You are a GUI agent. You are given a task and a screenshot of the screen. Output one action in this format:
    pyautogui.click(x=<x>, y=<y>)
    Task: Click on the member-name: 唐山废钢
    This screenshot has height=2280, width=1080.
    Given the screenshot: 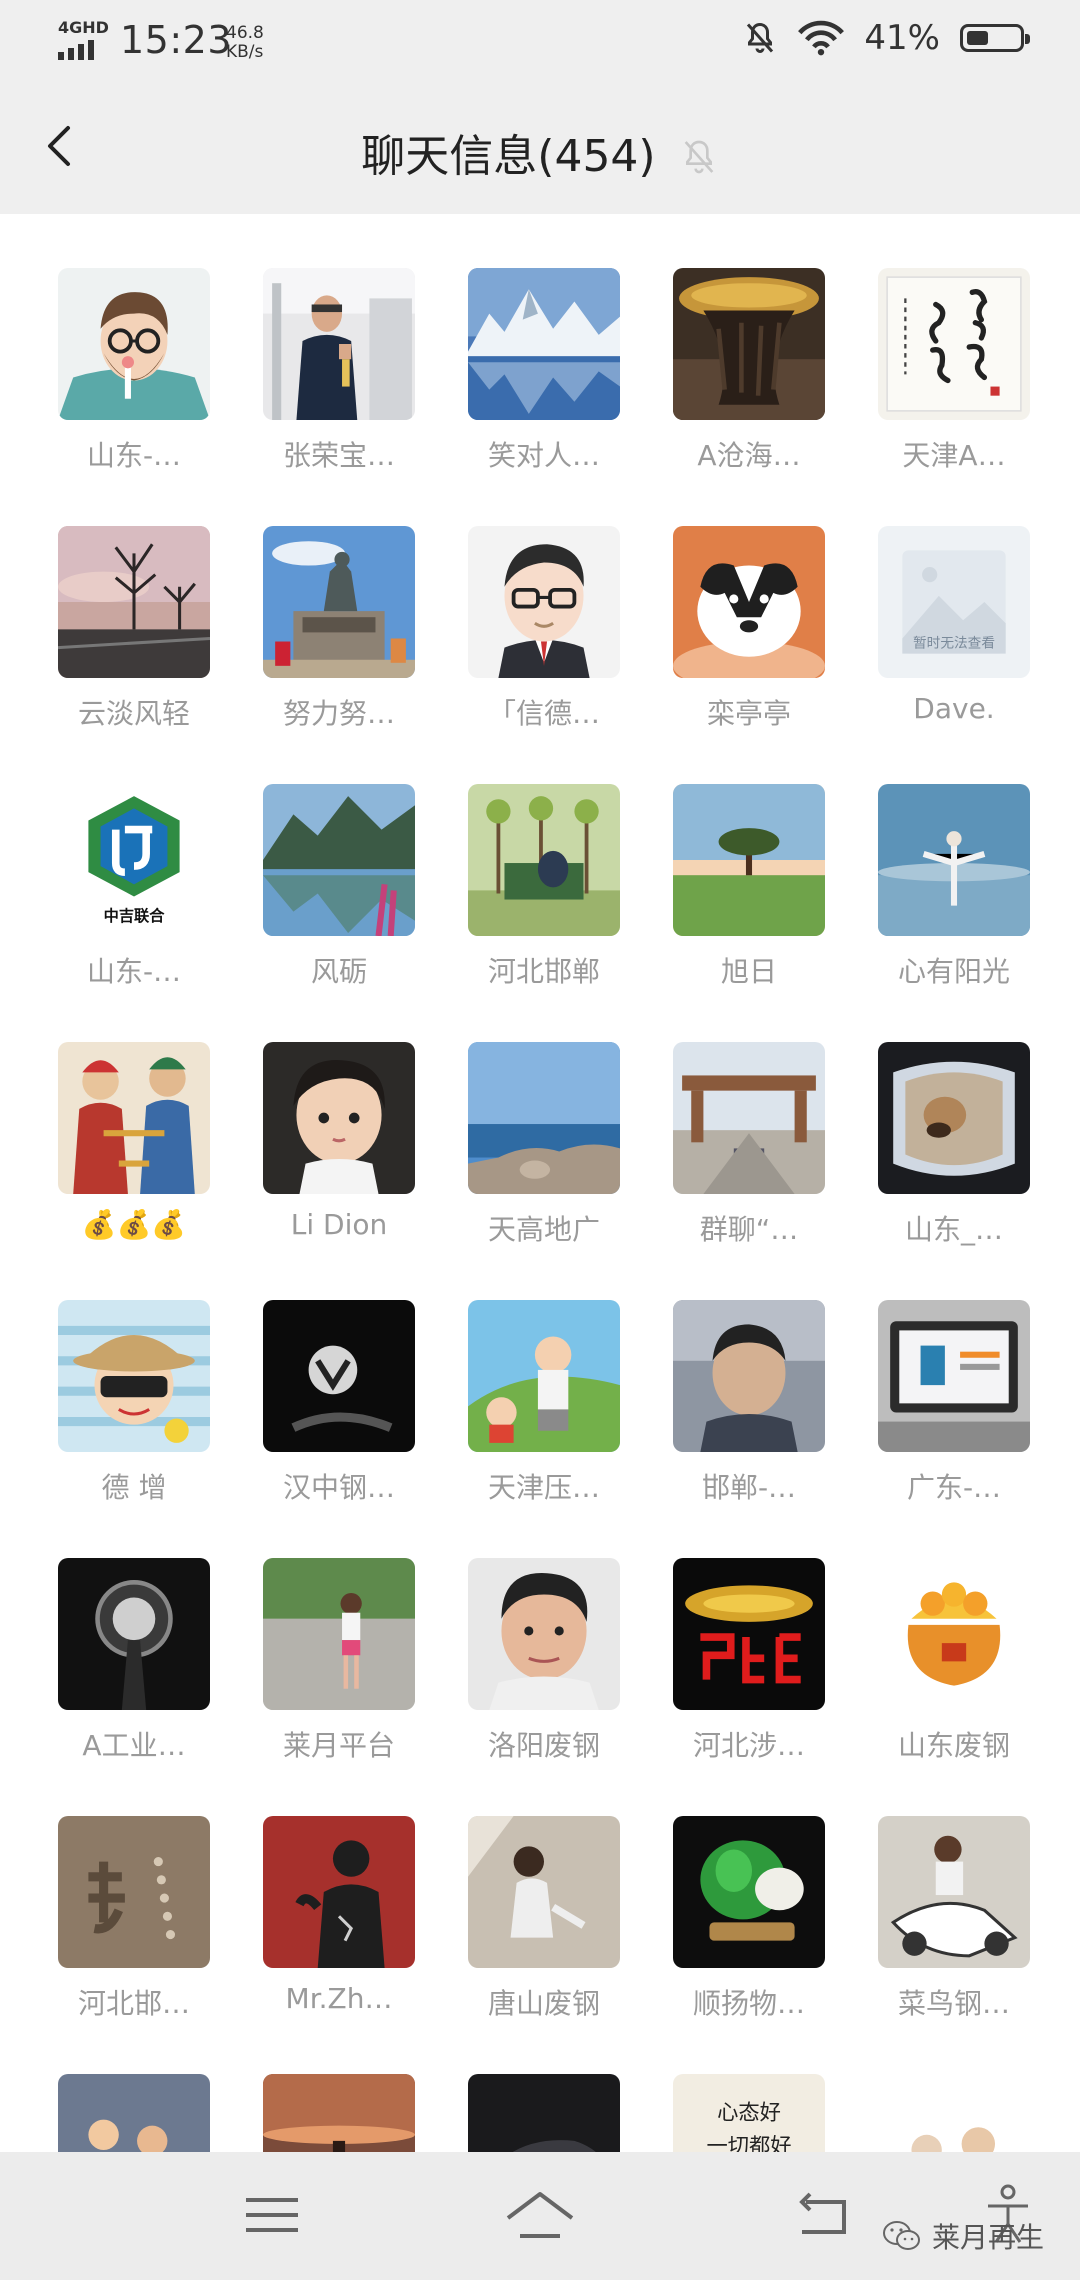 What is the action you would take?
    pyautogui.click(x=543, y=2003)
    